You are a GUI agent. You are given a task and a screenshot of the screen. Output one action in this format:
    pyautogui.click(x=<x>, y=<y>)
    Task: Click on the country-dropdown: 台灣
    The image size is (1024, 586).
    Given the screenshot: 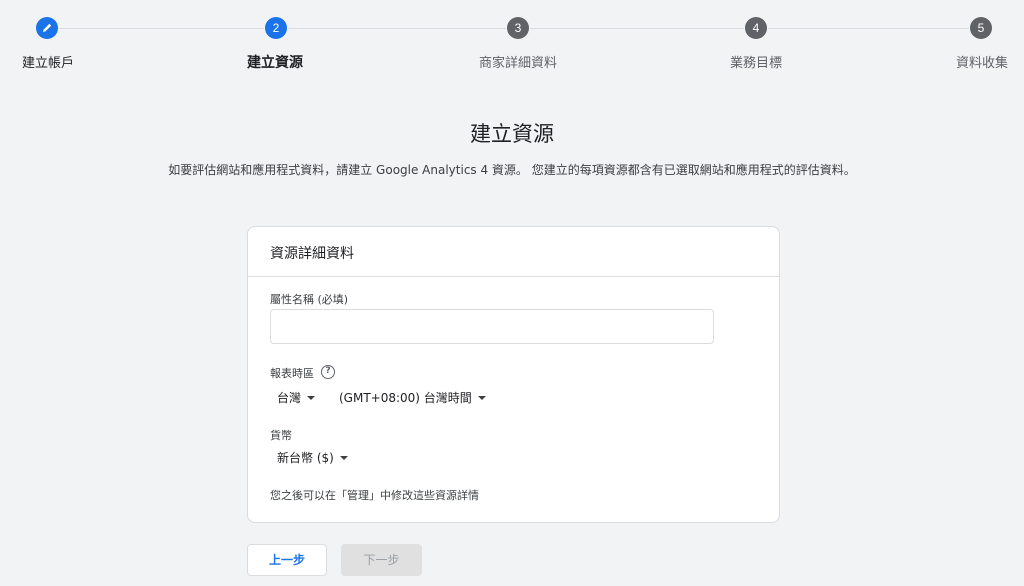 What is the action you would take?
    pyautogui.click(x=296, y=397)
    